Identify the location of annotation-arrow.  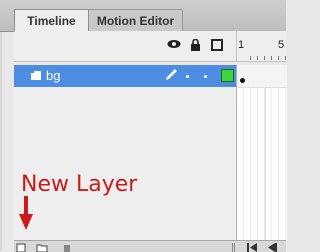
(26, 213).